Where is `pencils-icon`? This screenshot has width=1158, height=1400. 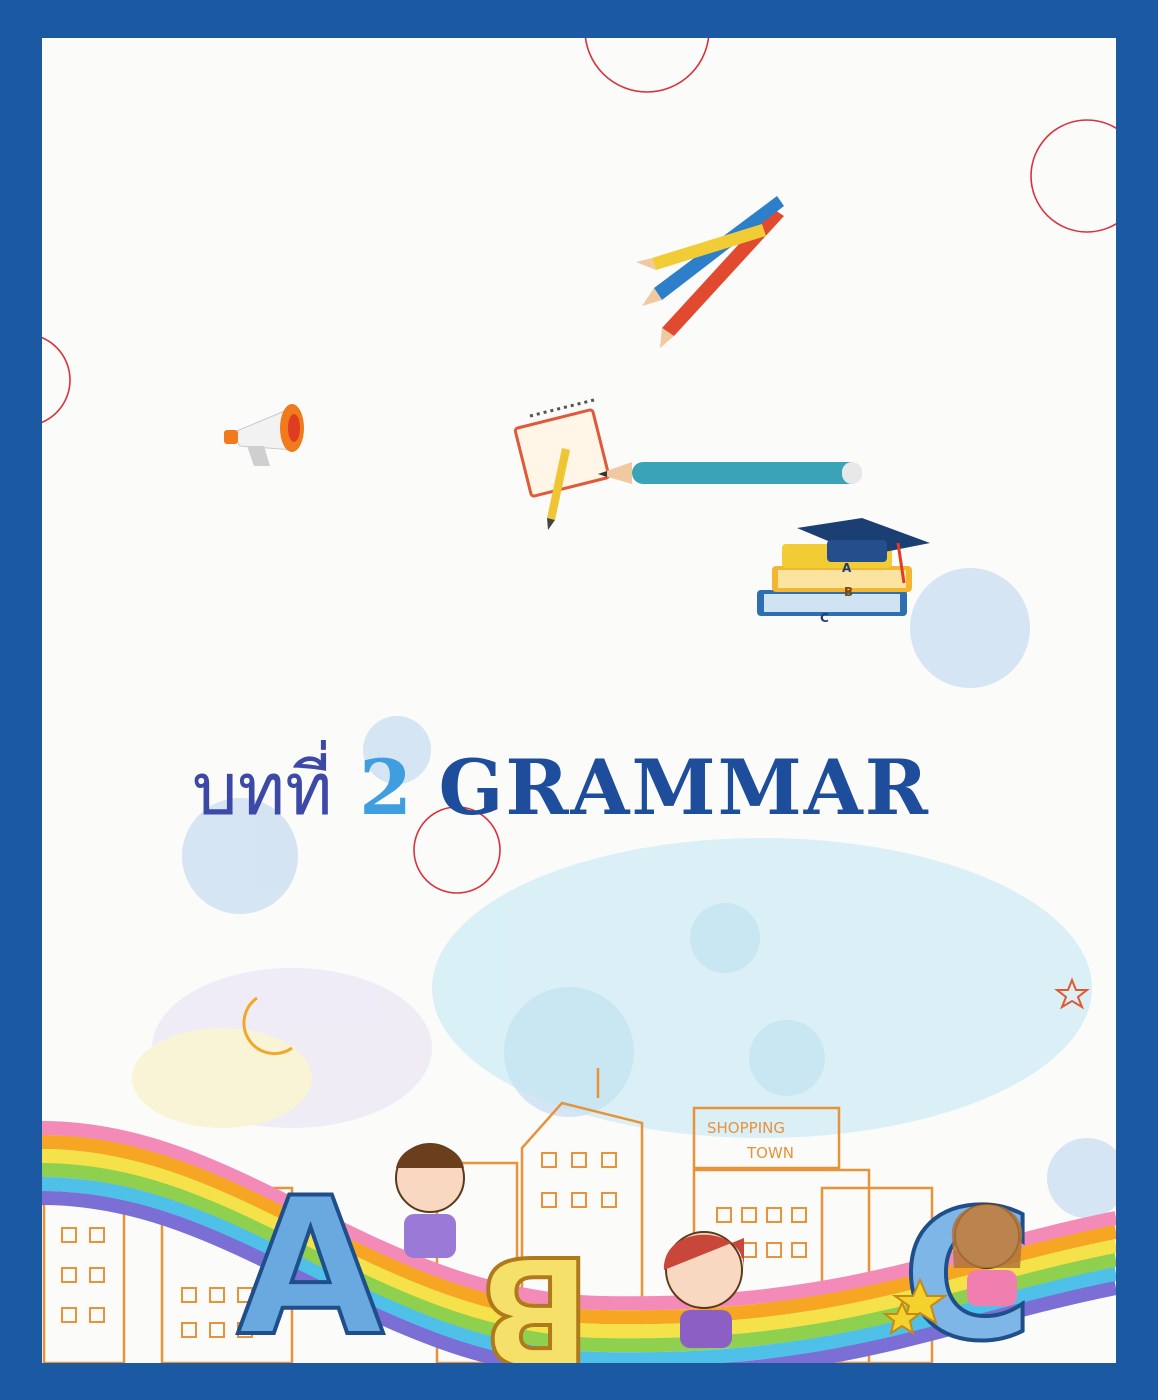
pencils-icon is located at coordinates (710, 272).